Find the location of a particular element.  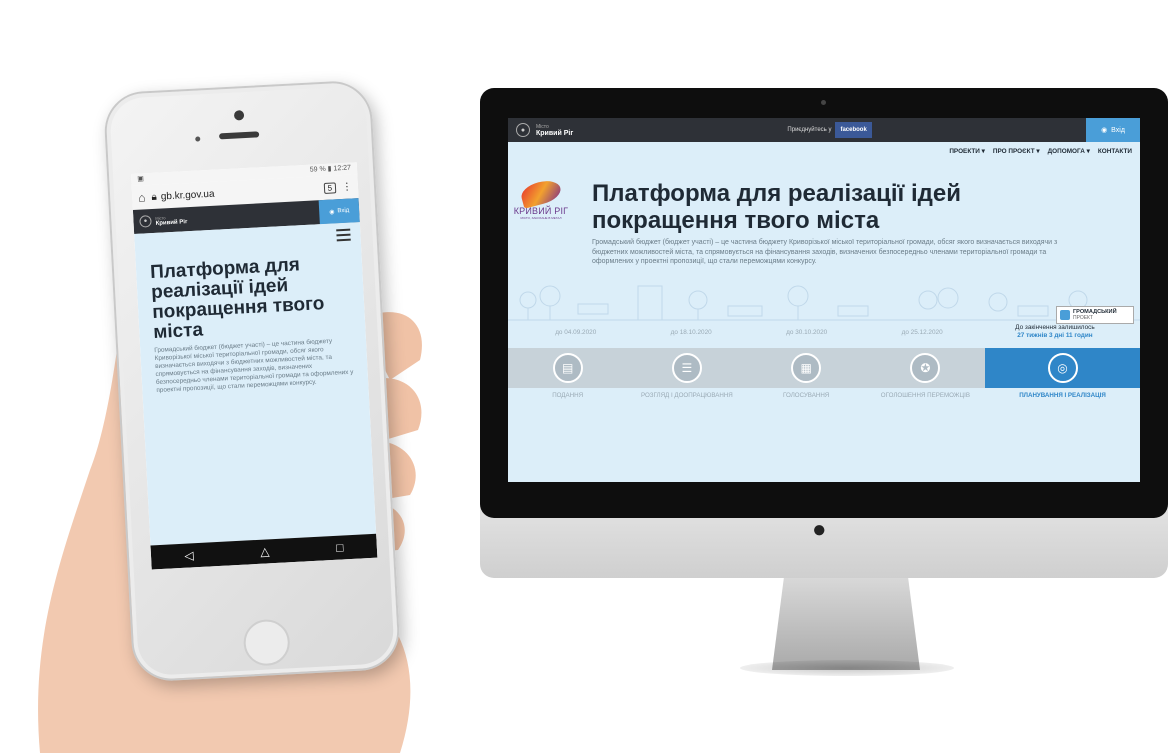

date-review: до 18.10.2020 is located at coordinates (691, 332).